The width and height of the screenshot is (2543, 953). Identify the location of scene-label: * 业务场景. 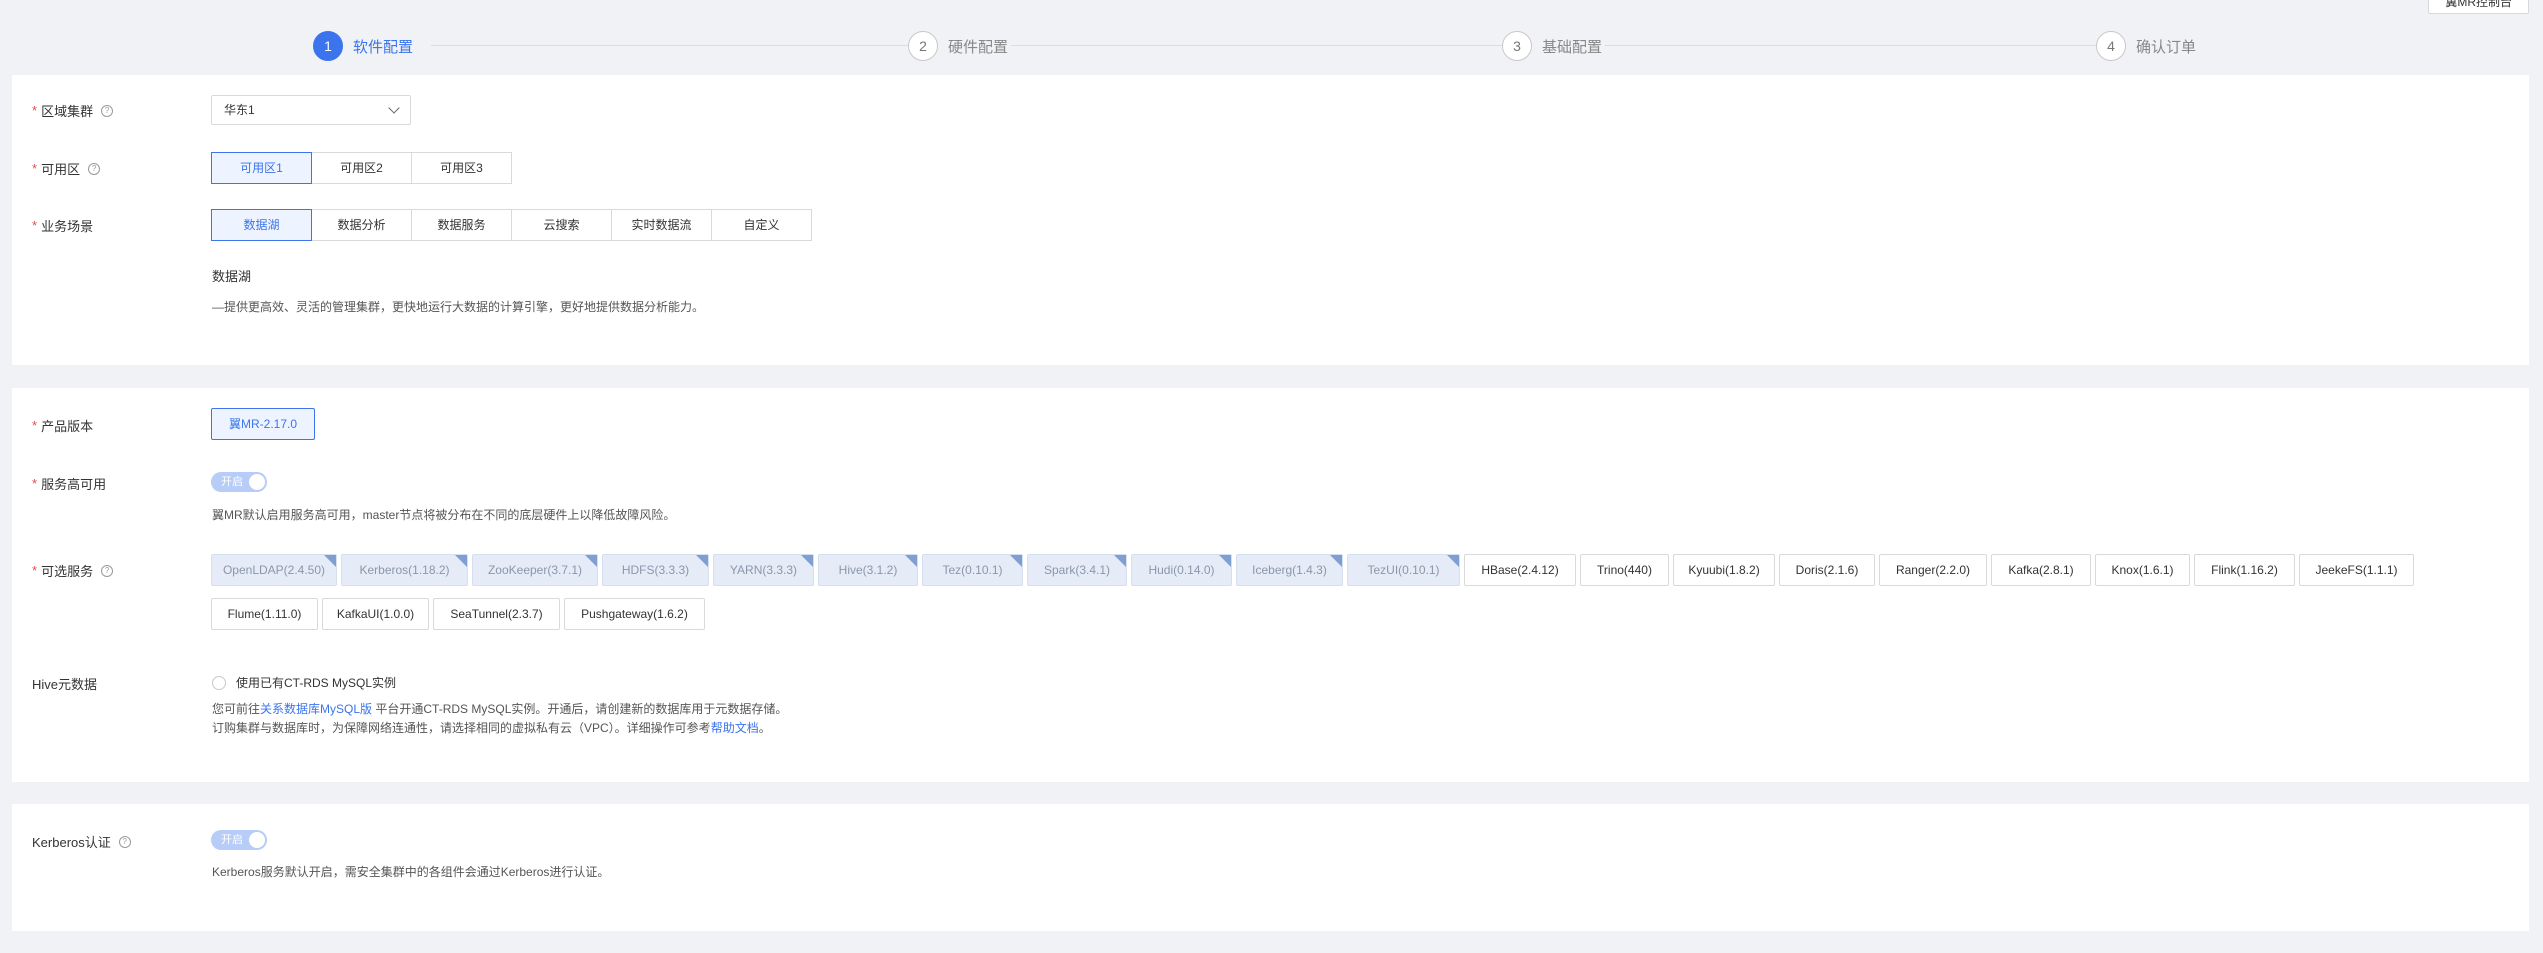
(63, 226).